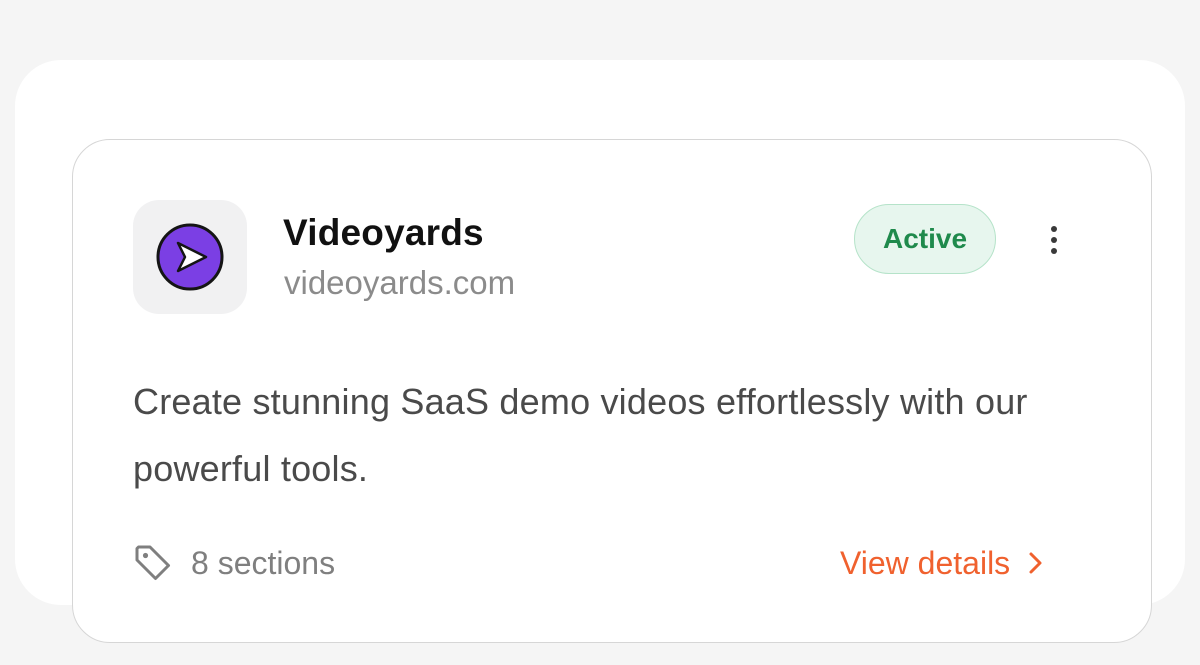 This screenshot has width=1200, height=665. I want to click on tag-icon, so click(152, 562).